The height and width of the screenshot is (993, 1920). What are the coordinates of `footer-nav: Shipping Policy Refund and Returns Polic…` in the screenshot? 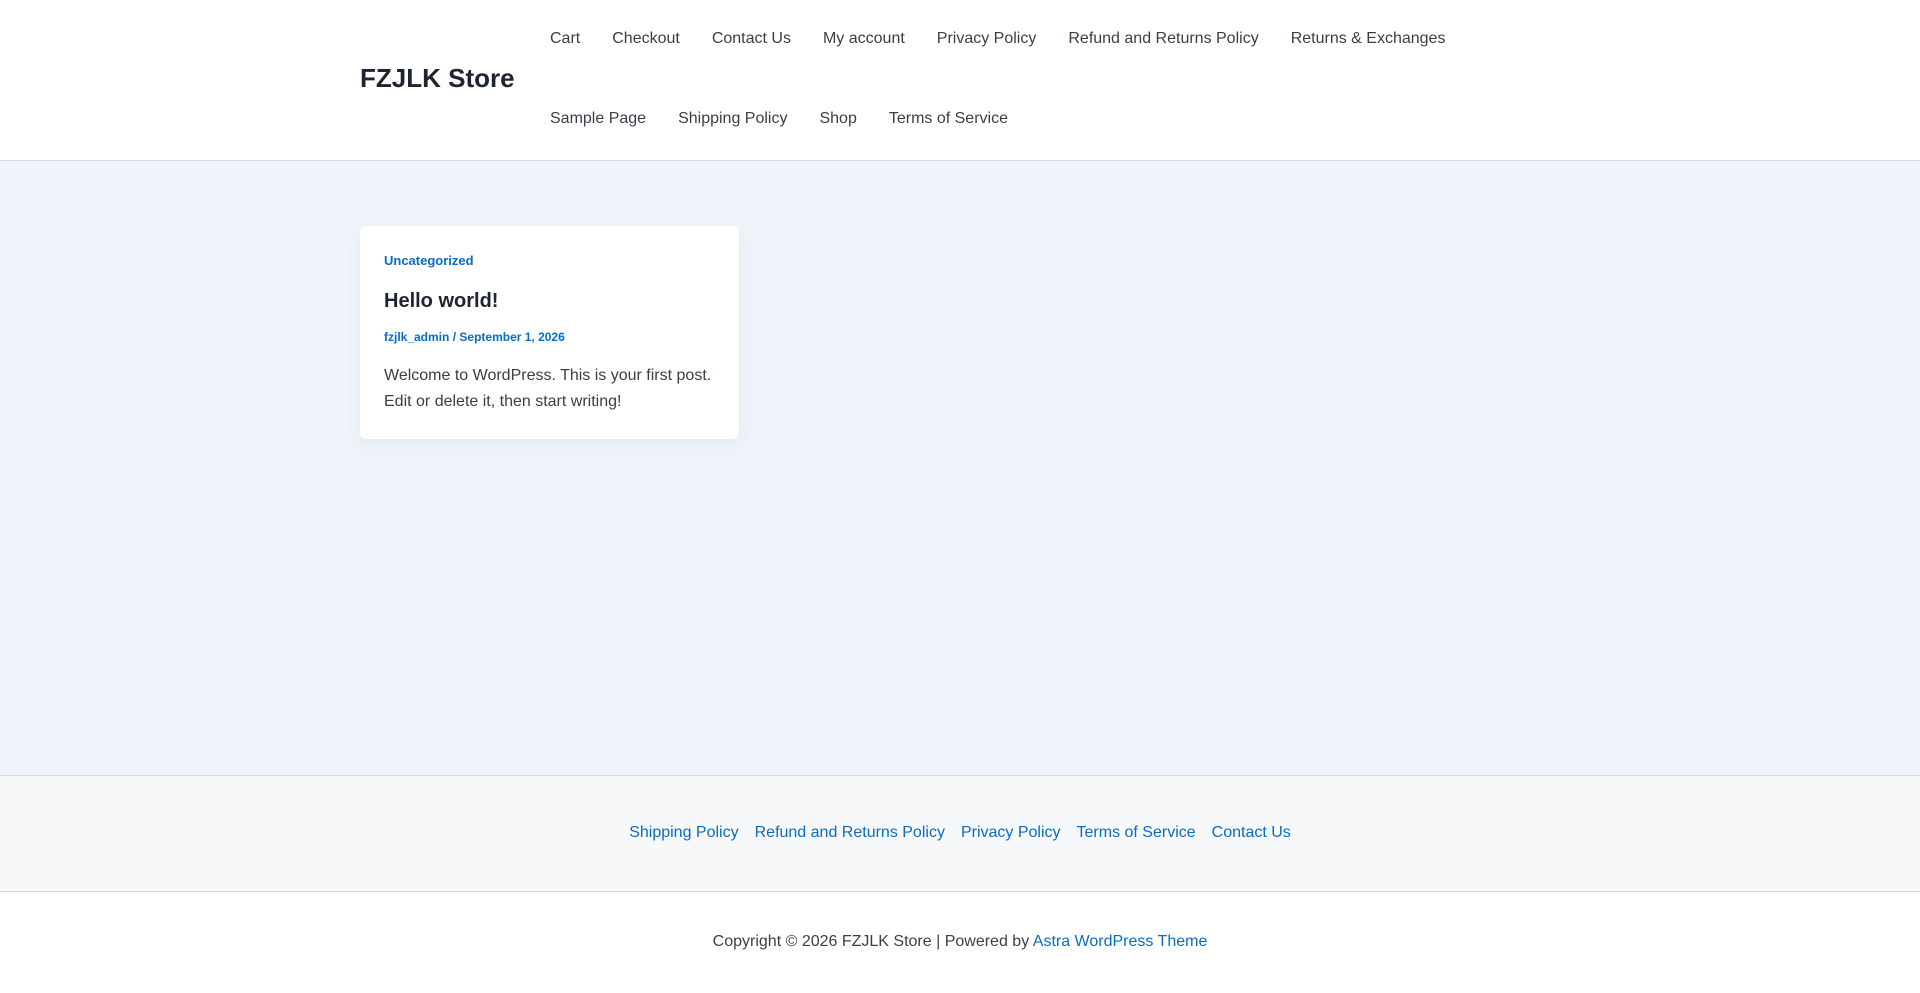 It's located at (960, 833).